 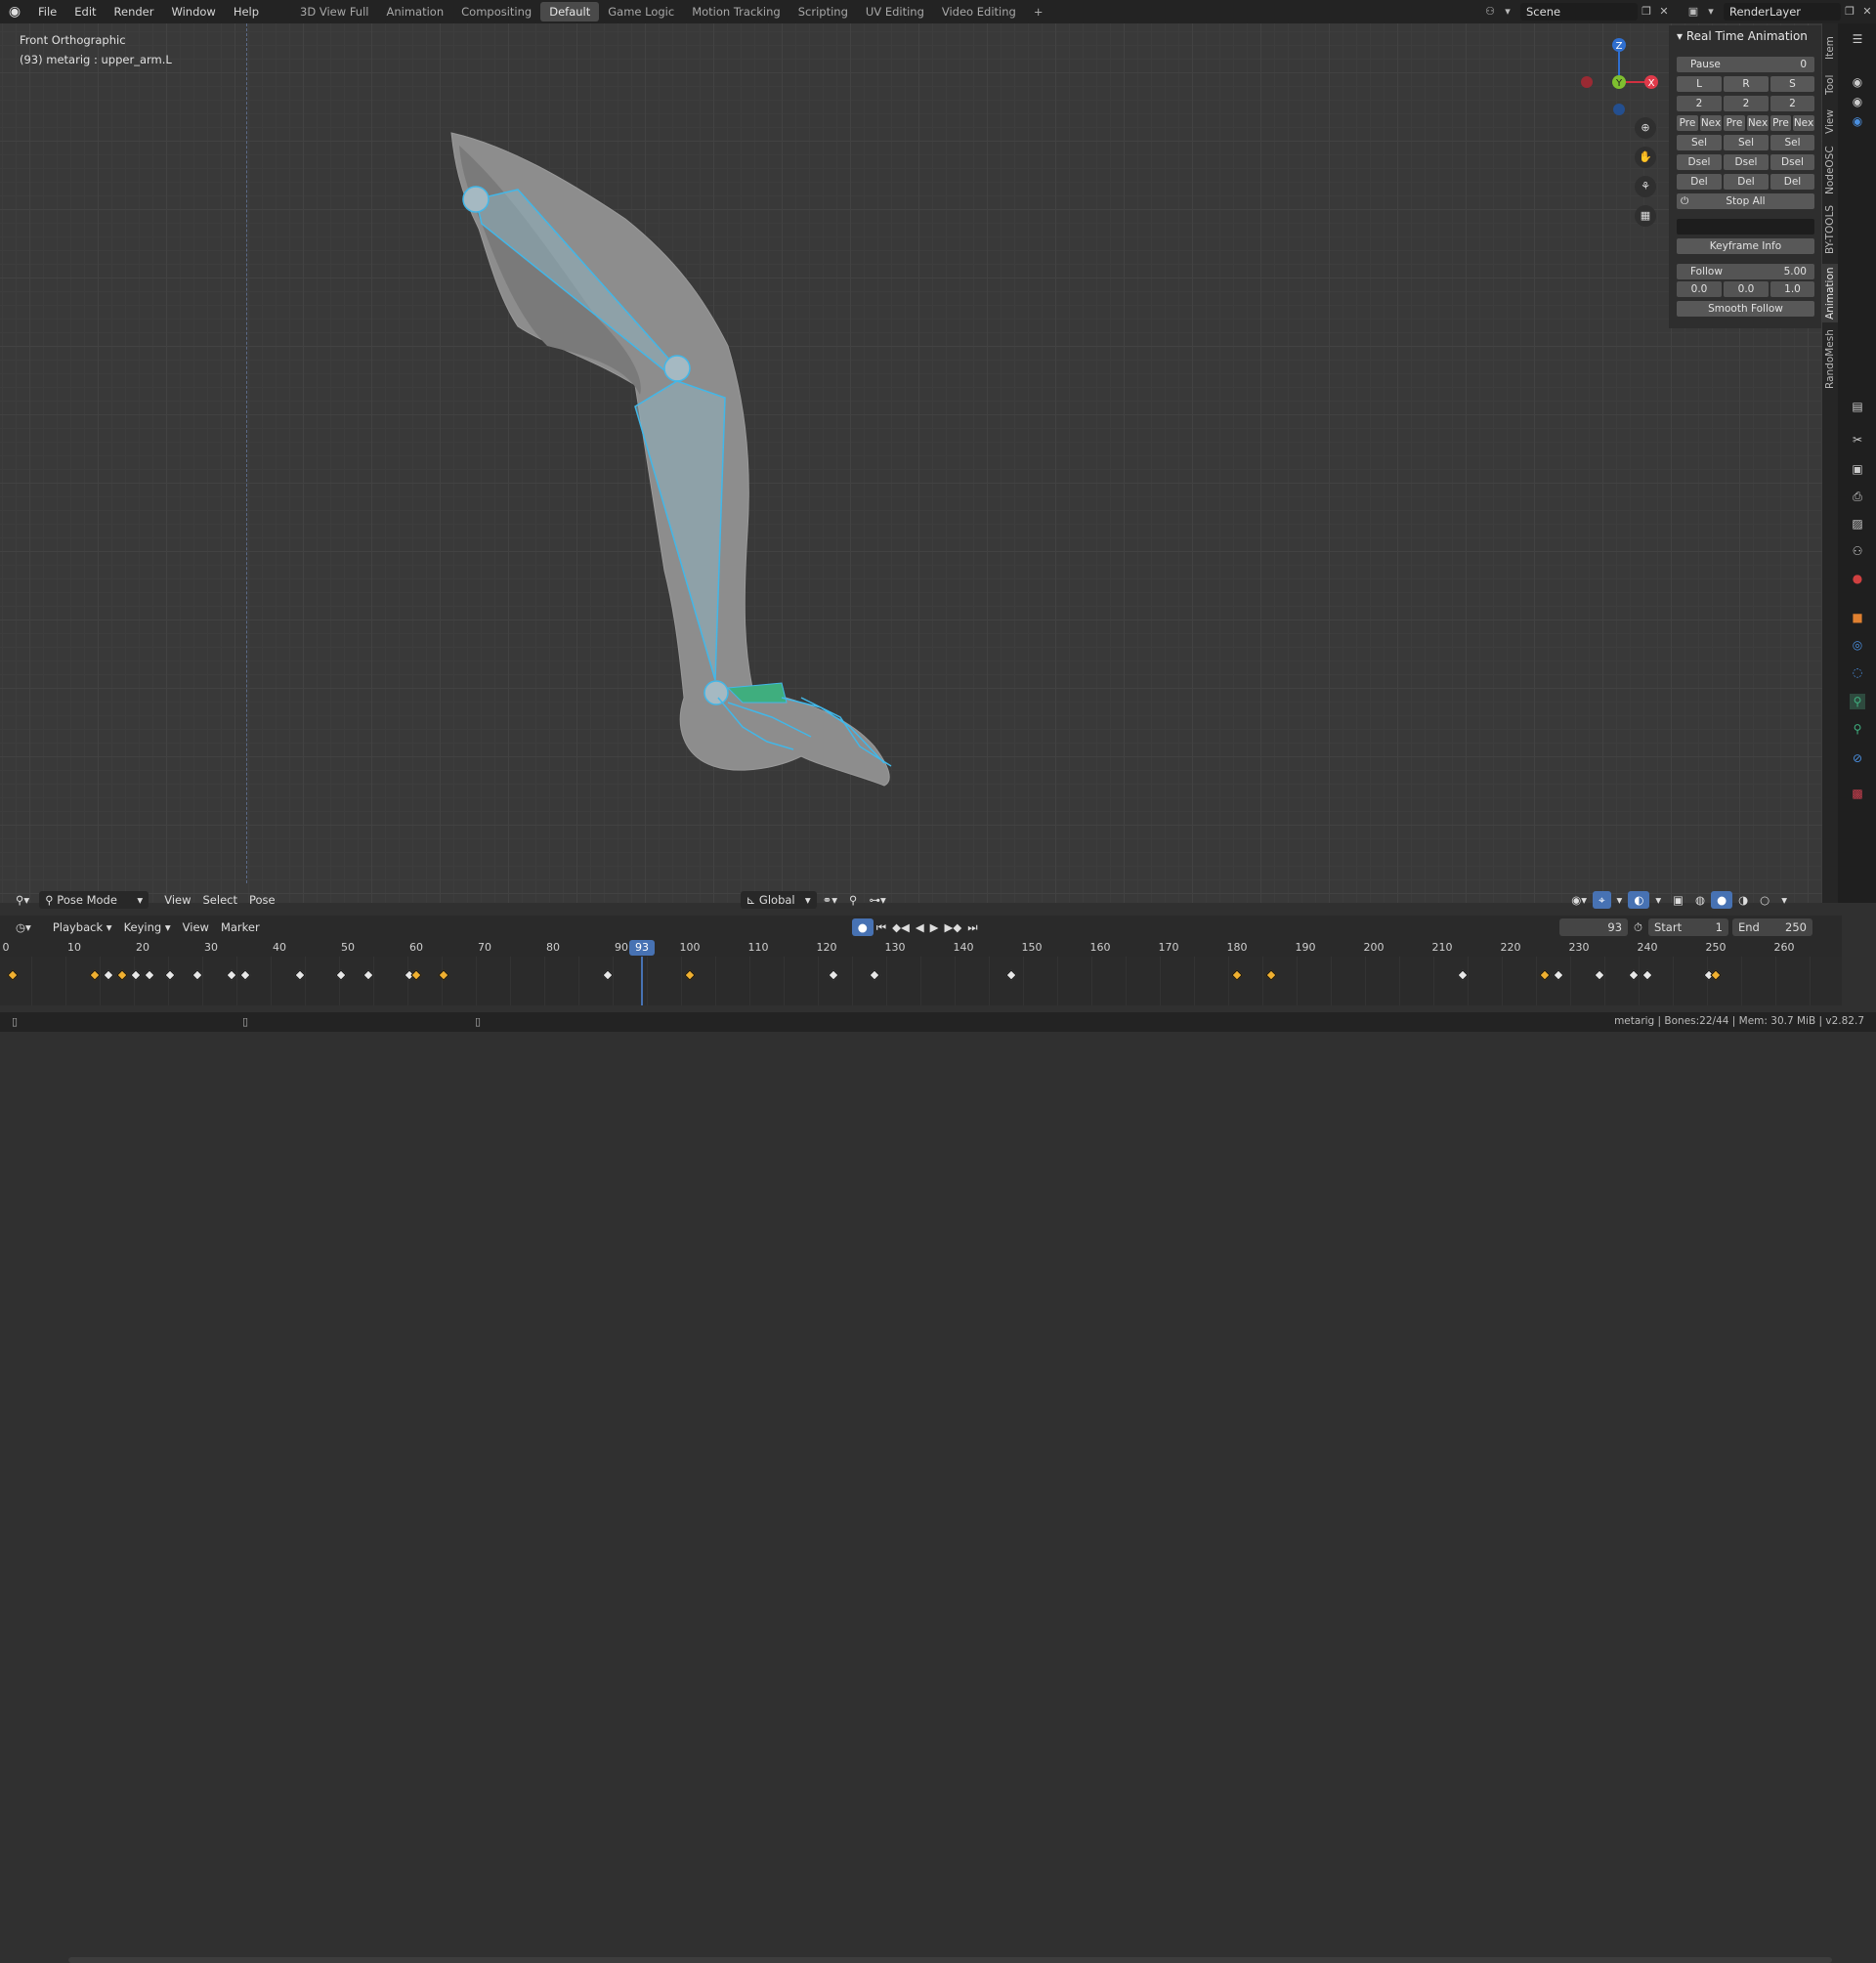 I want to click on render-icon: ▣, so click(x=1857, y=469).